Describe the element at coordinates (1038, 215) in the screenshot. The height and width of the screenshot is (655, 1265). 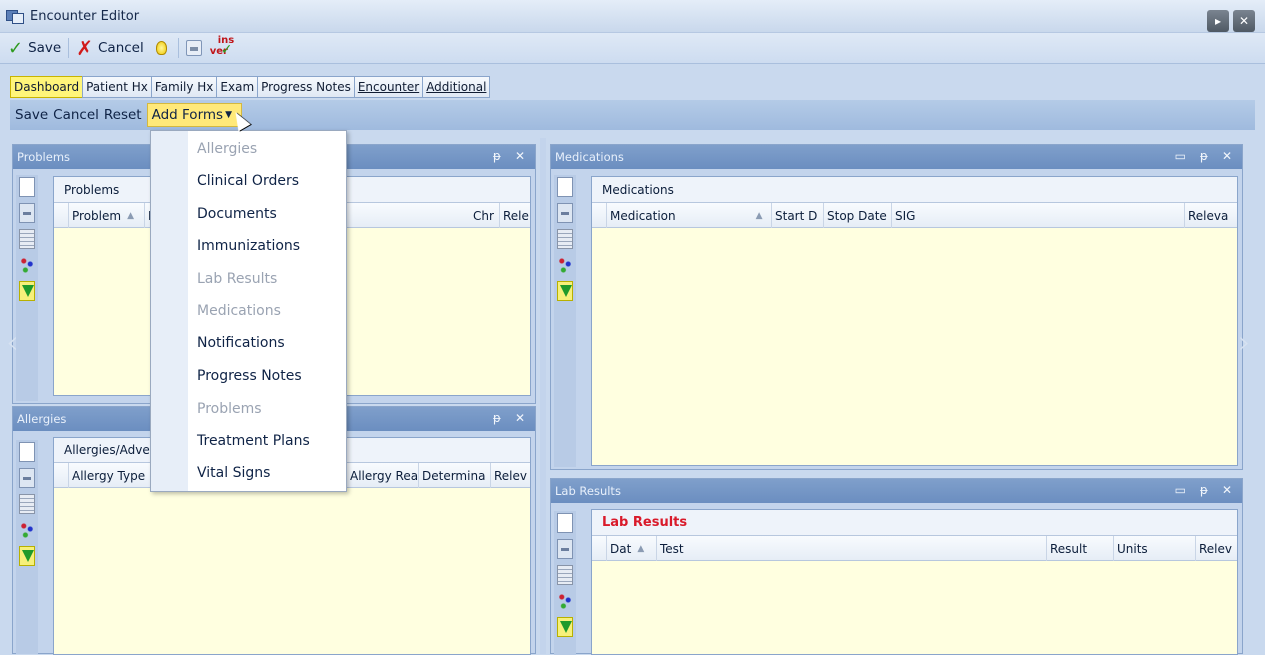
I see `column-header-sig: SIG` at that location.